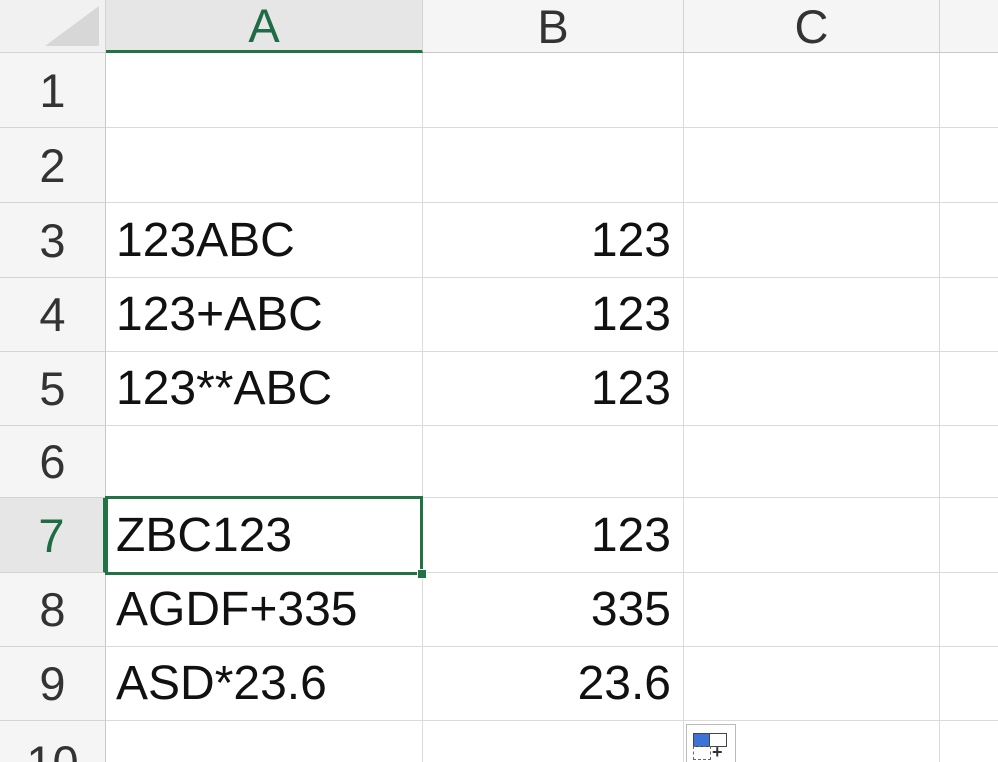  What do you see at coordinates (264, 315) in the screenshot?
I see `cell-a4: 123+ABC` at bounding box center [264, 315].